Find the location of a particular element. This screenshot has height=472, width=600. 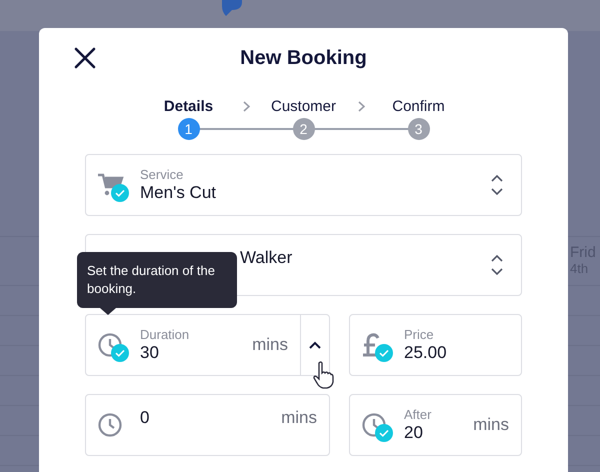

input-field: Duration 30 mins is located at coordinates (207, 345).